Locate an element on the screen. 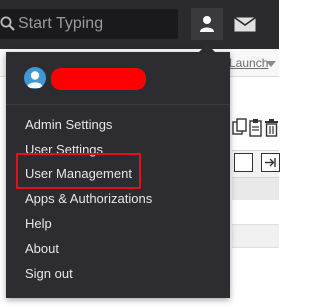  menu-item-apps-authorizations: Apps & Authorizations is located at coordinates (88, 199).